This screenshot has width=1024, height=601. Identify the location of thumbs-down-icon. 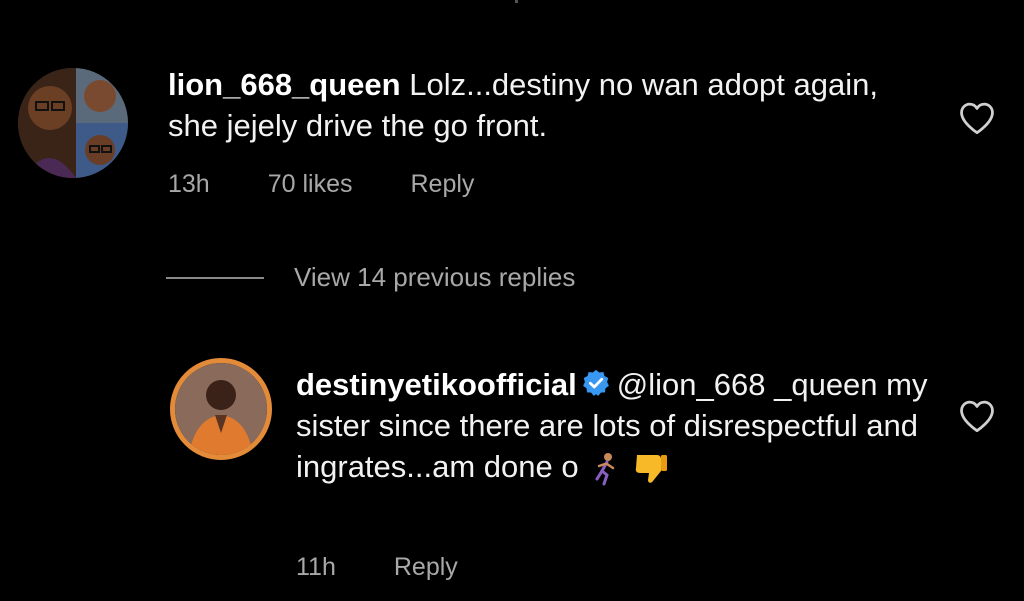
(651, 468).